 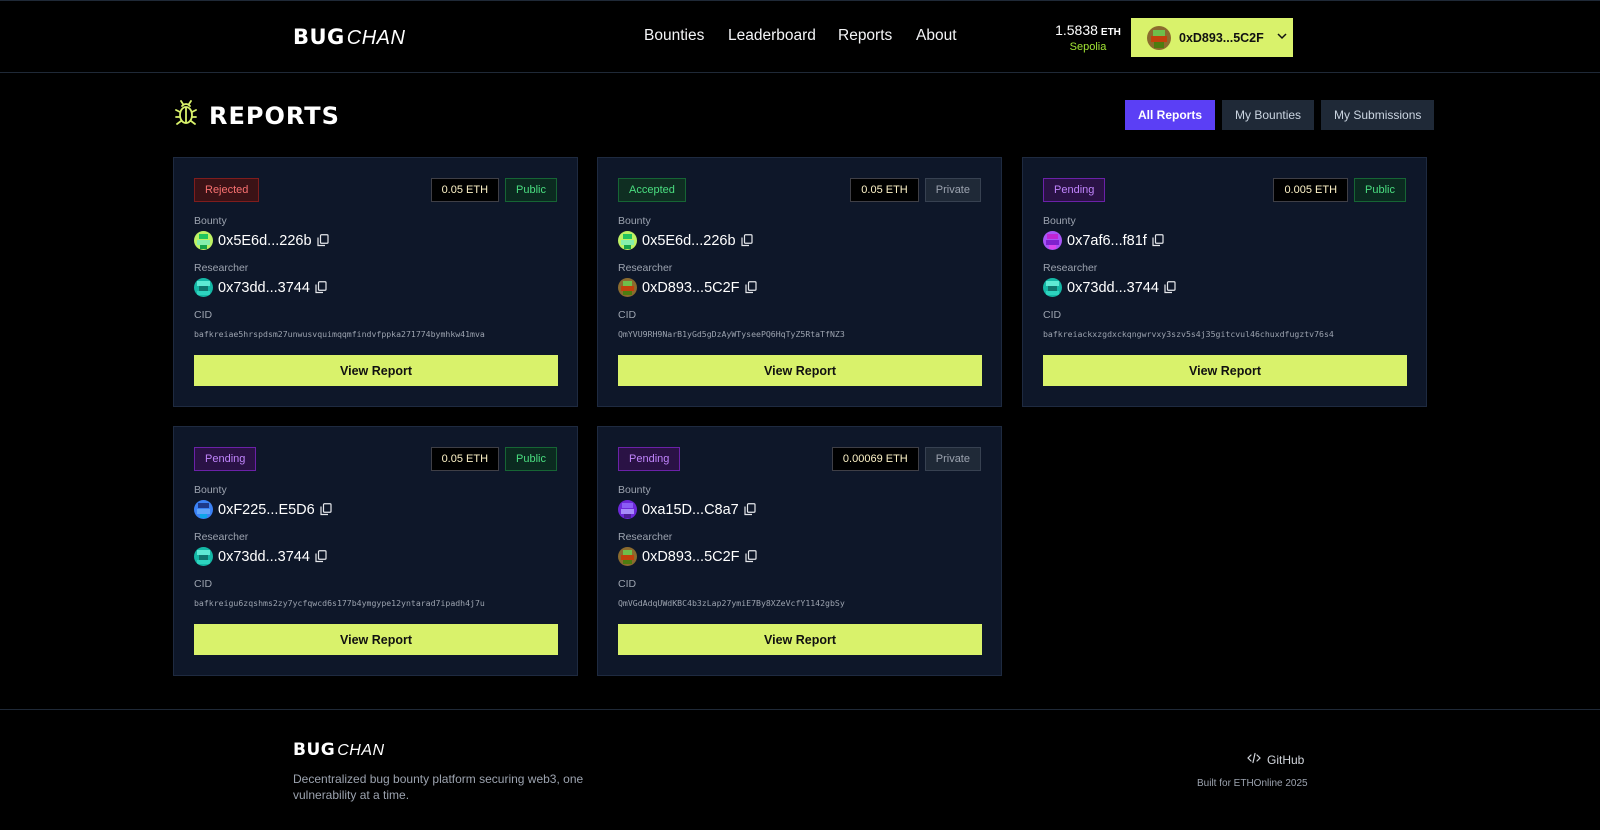 What do you see at coordinates (1254, 759) in the screenshot?
I see `code-icon` at bounding box center [1254, 759].